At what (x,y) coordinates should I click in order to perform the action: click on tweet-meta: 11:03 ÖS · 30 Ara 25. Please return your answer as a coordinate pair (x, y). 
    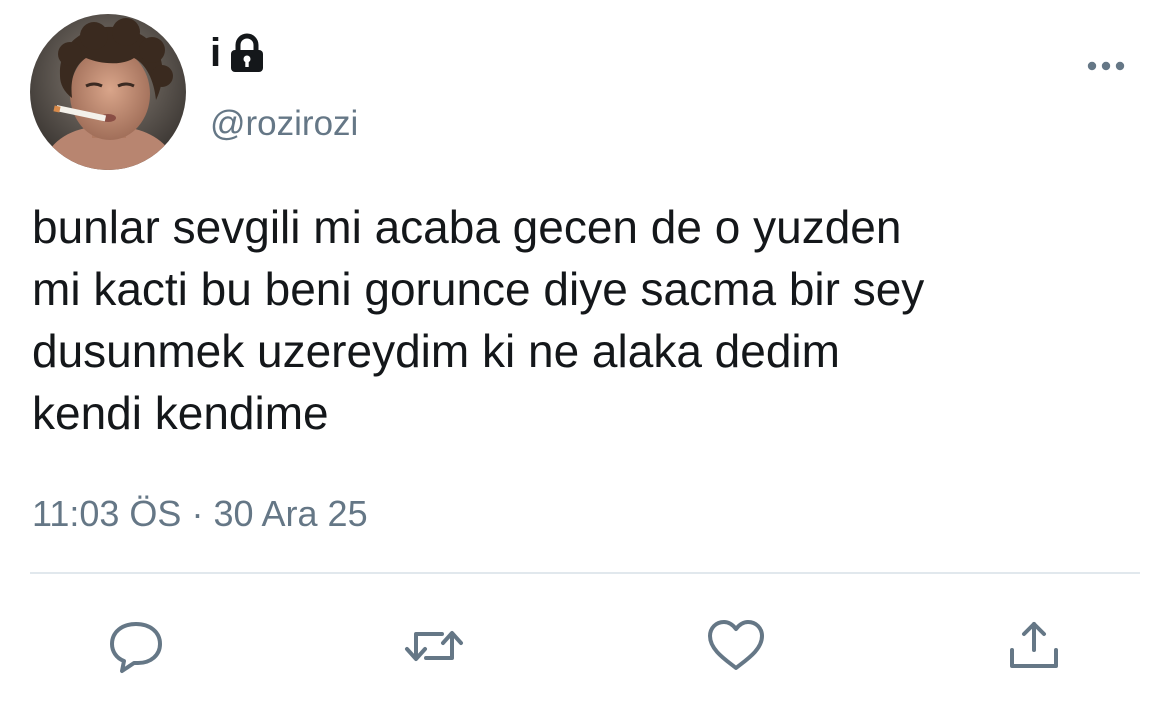
    Looking at the image, I should click on (200, 514).